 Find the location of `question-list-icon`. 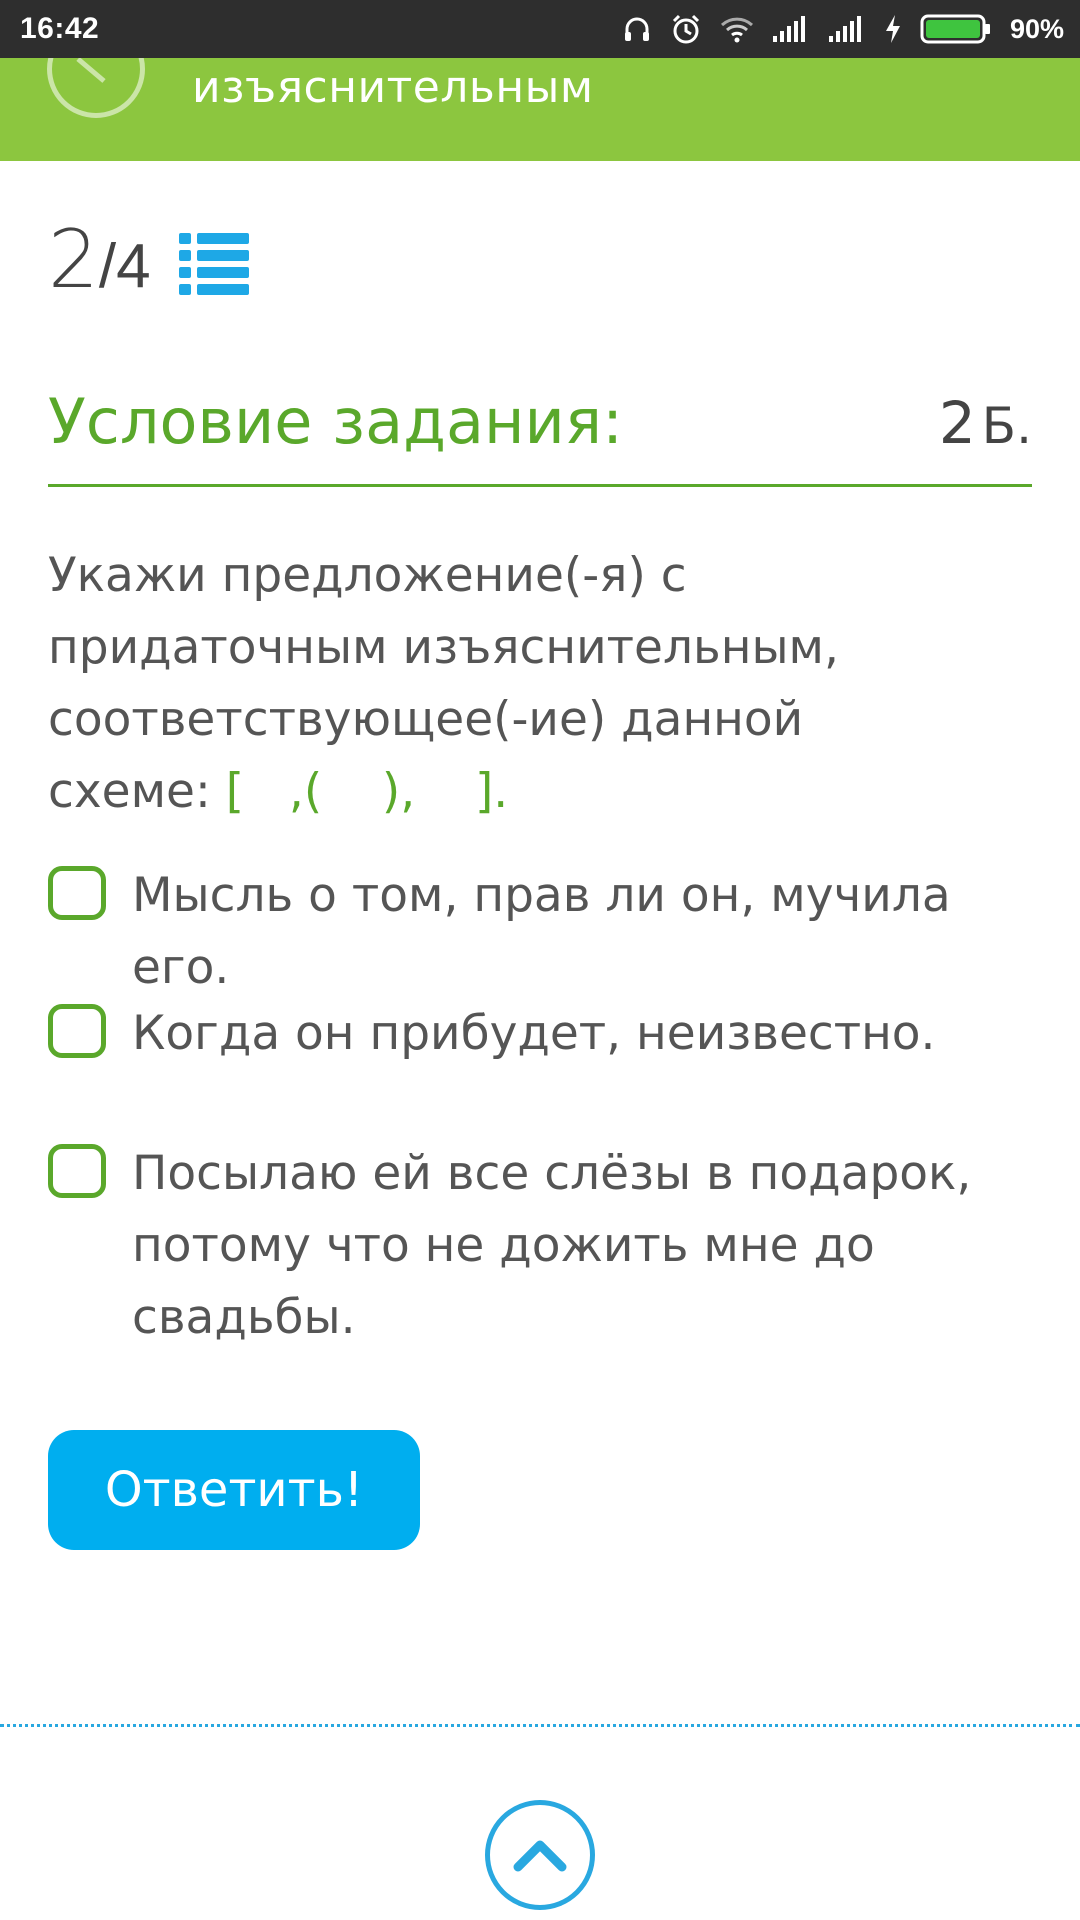

question-list-icon is located at coordinates (213, 263).